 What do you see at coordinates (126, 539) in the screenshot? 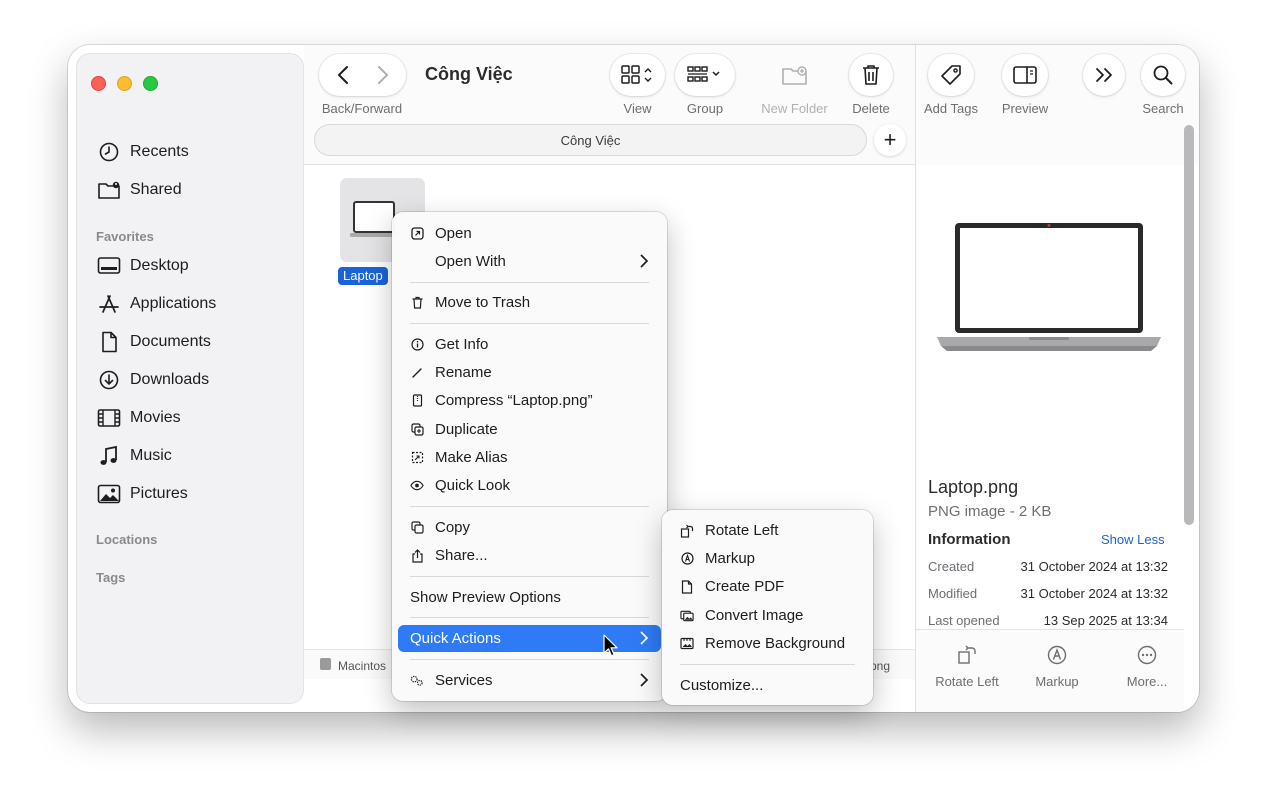
I see `locations-header: Locations` at bounding box center [126, 539].